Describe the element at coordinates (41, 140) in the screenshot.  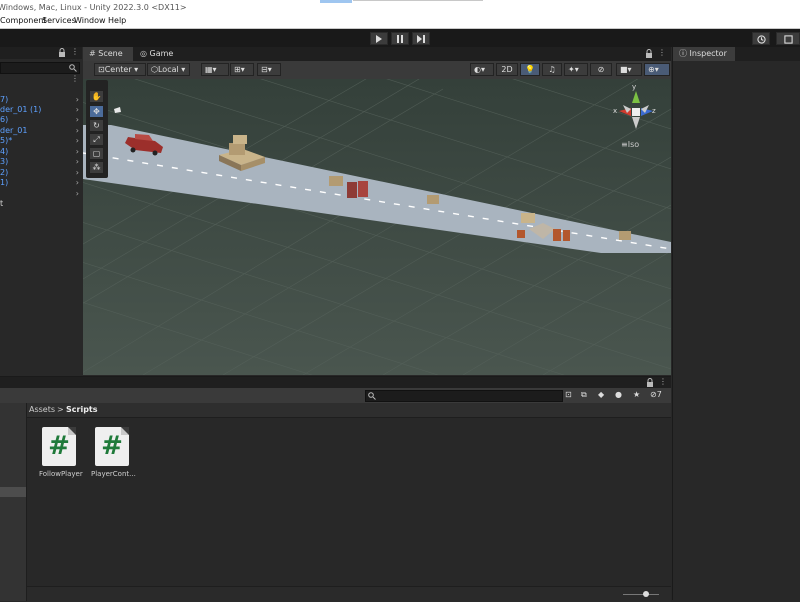
I see `list-item: 5)* ›` at that location.